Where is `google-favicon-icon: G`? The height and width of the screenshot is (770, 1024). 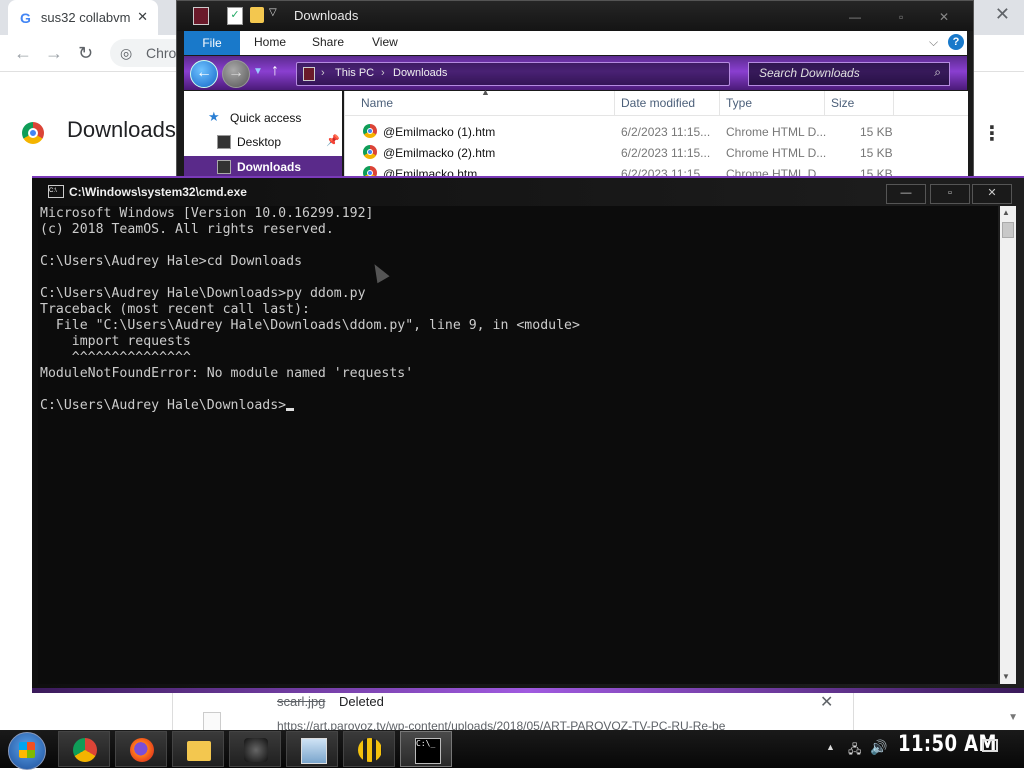
google-favicon-icon: G is located at coordinates (25, 17).